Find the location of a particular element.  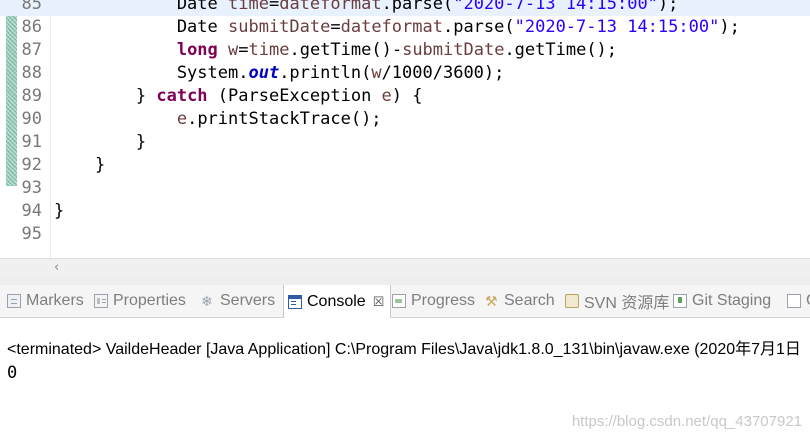

code-text: System.out.println(w/1000/3600); is located at coordinates (279, 73).